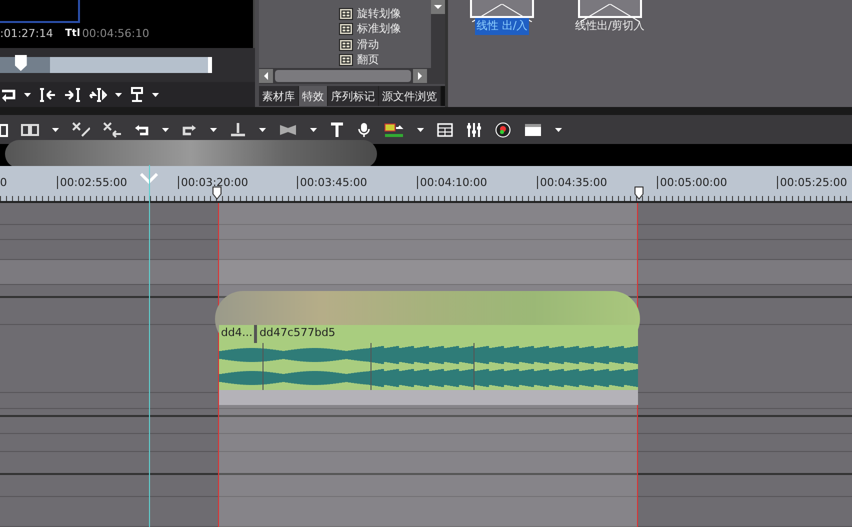  Describe the element at coordinates (189, 129) in the screenshot. I see `redo-icon` at that location.